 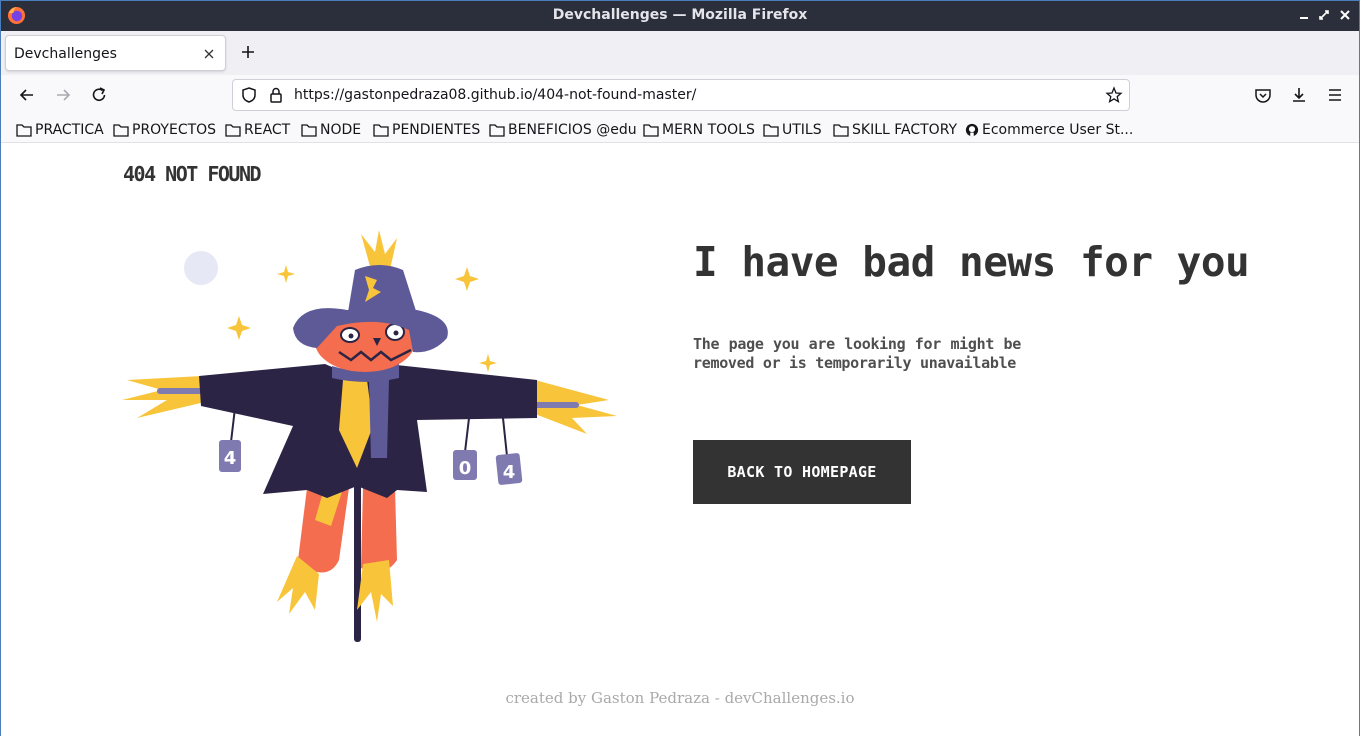 What do you see at coordinates (357, 556) in the screenshot?
I see `pole-shape` at bounding box center [357, 556].